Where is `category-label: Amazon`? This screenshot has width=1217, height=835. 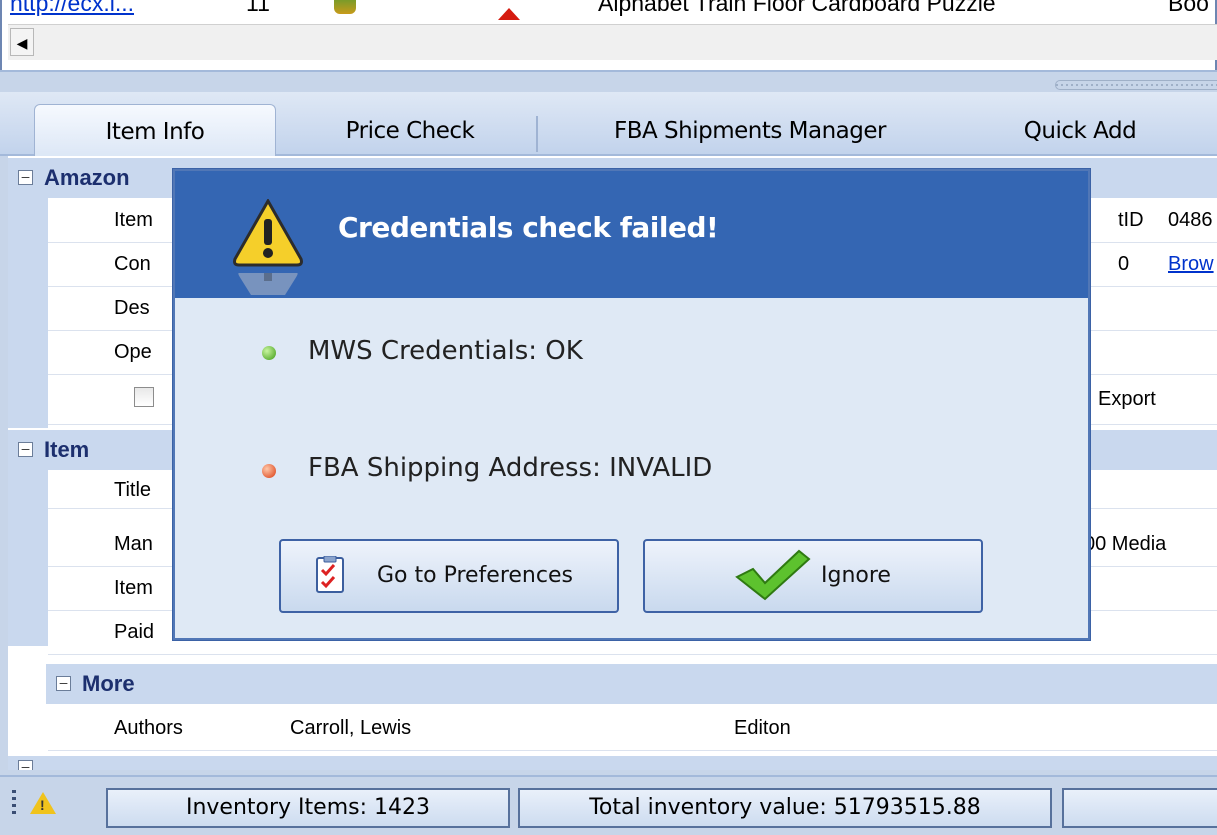
category-label: Amazon is located at coordinates (87, 177).